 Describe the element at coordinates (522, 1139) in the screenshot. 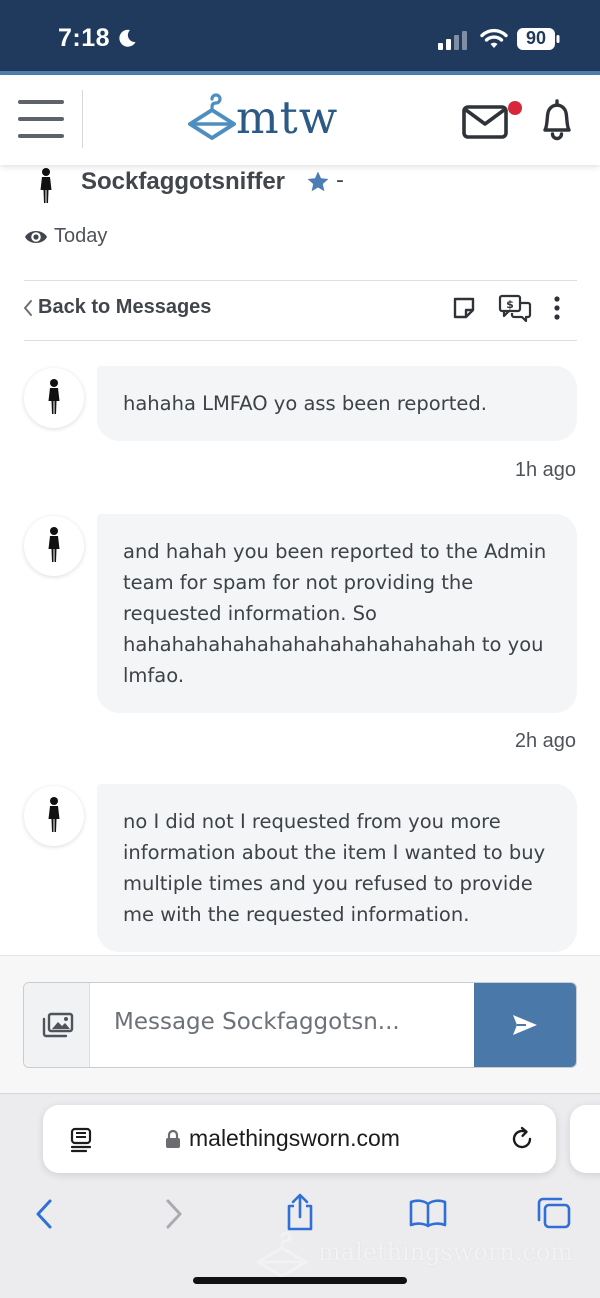

I see `reload-icon` at that location.